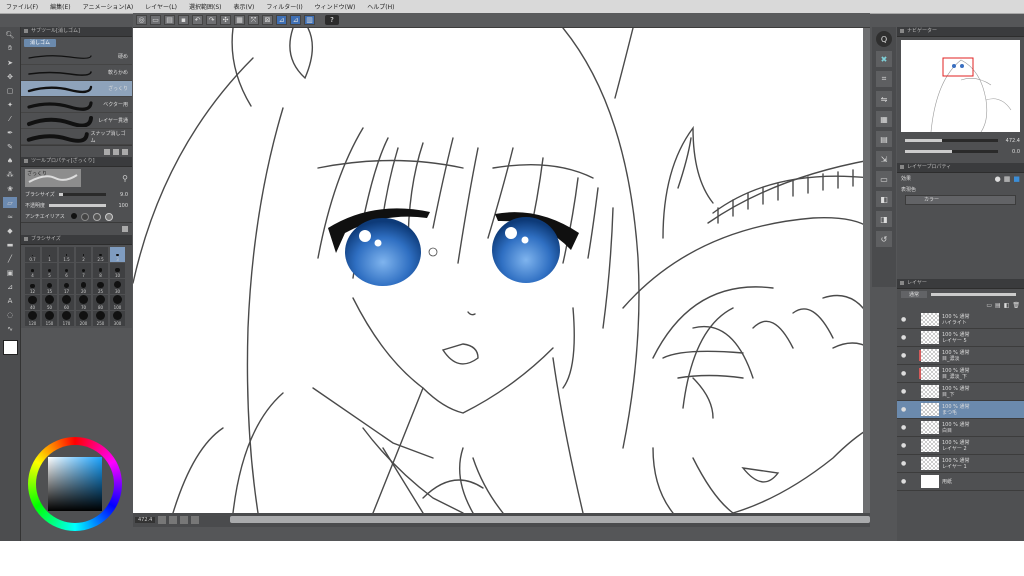  What do you see at coordinates (84, 216) in the screenshot?
I see `antialias-weak-icon` at bounding box center [84, 216].